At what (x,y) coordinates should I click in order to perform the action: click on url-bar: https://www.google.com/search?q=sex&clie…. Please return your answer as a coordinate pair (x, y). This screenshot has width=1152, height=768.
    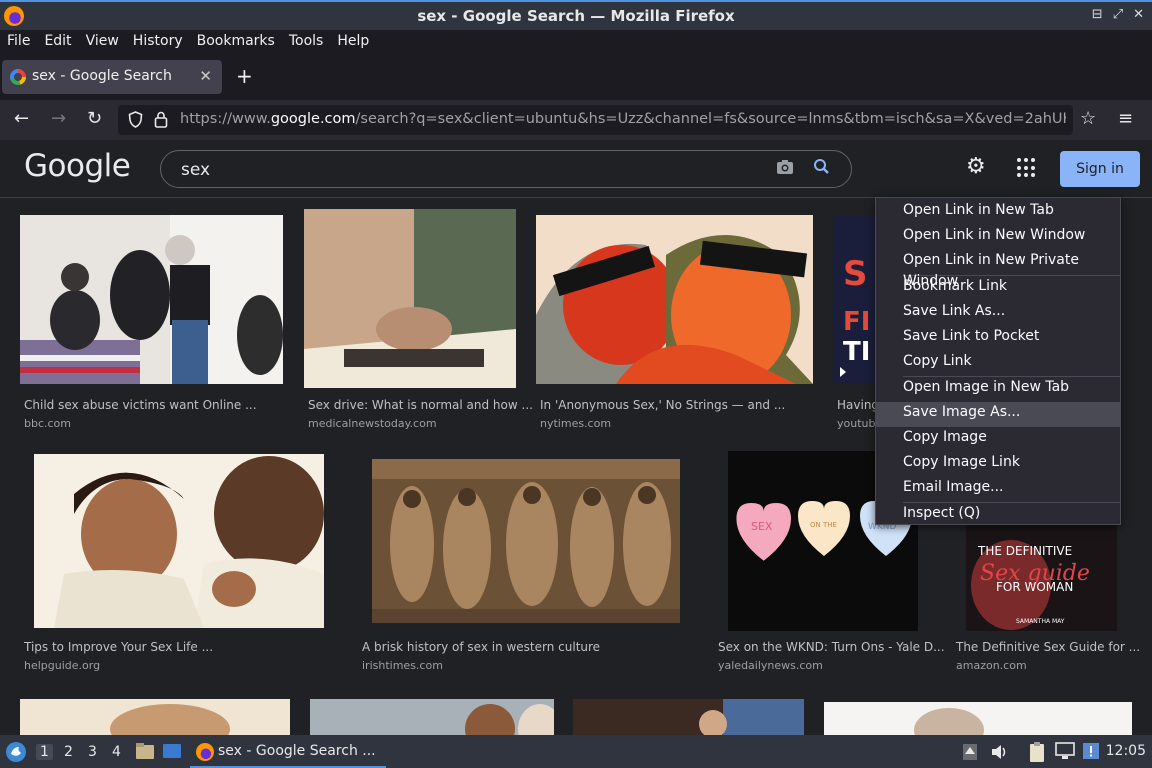
    Looking at the image, I should click on (595, 120).